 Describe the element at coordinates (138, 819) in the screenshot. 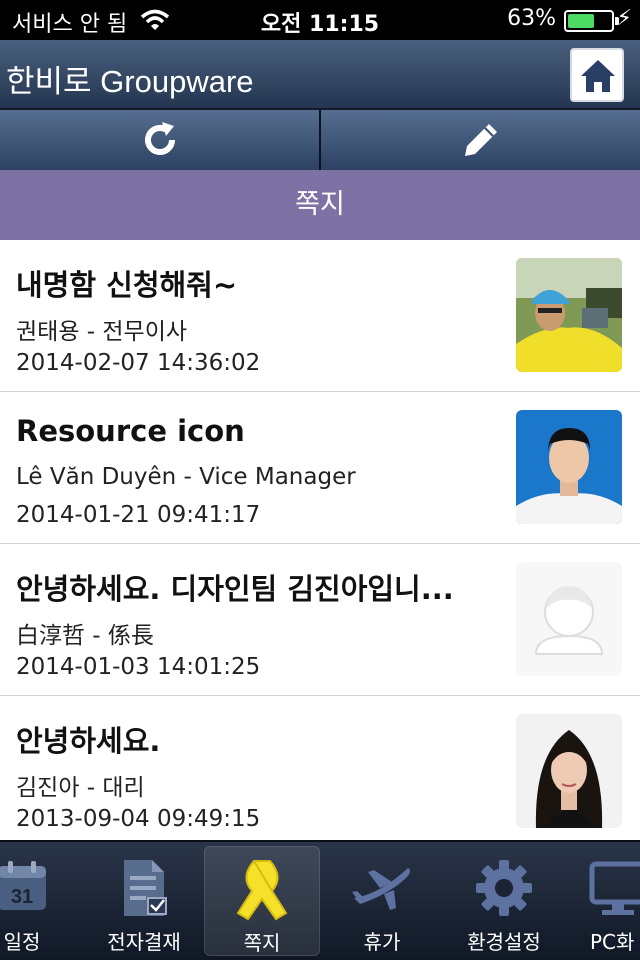

I see `message-date: 2013-09-04 09:49:15` at that location.